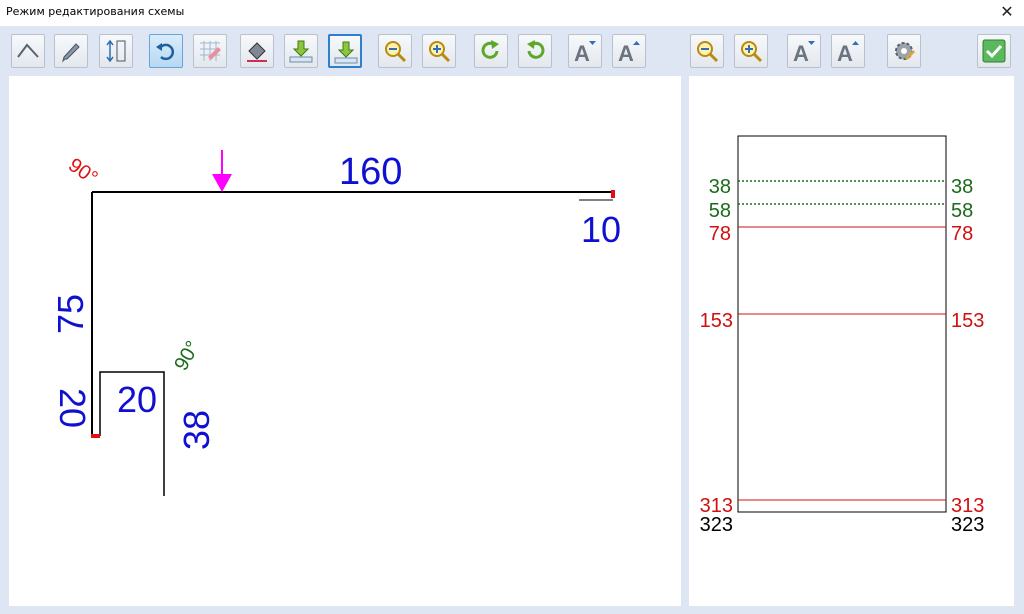 This screenshot has height=614, width=1024. I want to click on zoom-out-button, so click(395, 51).